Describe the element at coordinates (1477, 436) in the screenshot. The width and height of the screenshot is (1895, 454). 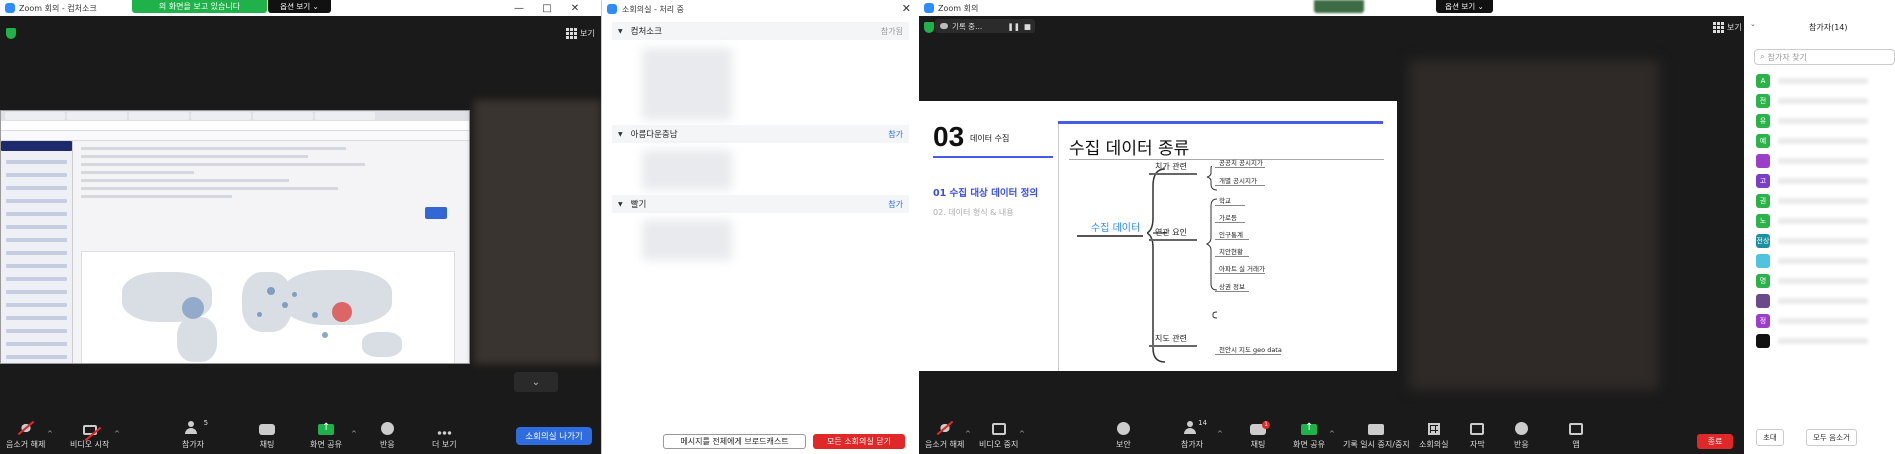
I see `captions-button: 자막` at that location.